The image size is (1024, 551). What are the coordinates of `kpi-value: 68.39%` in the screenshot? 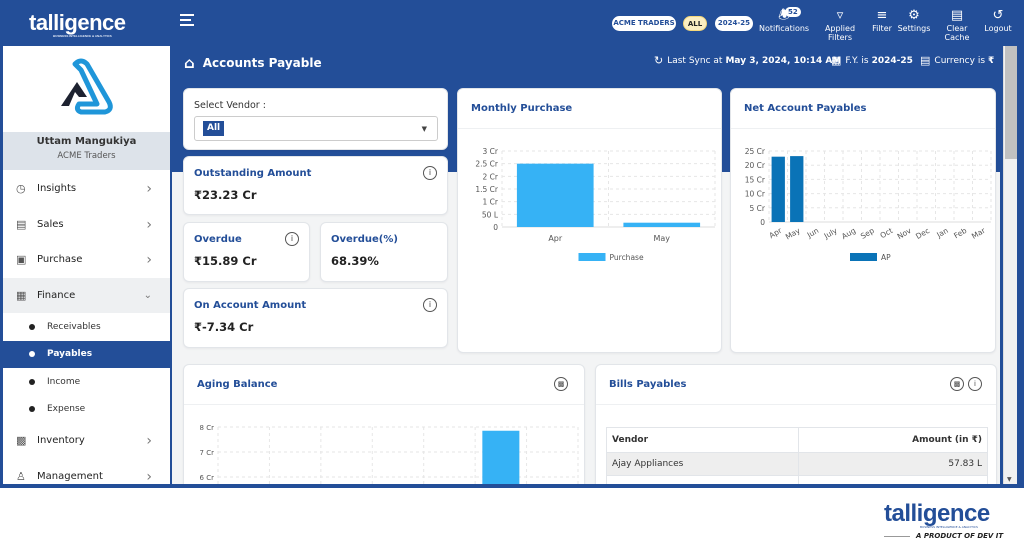 It's located at (355, 261).